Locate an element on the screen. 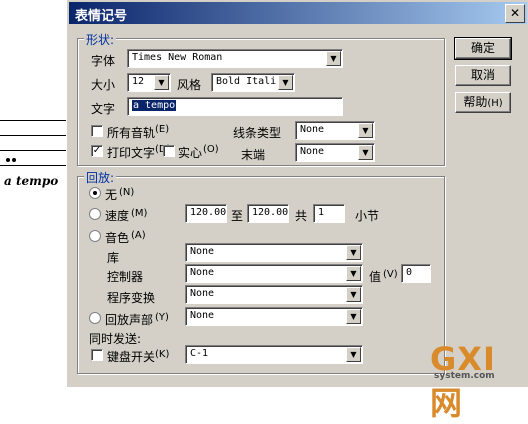  expression-text-input: a tempo is located at coordinates (235, 106).